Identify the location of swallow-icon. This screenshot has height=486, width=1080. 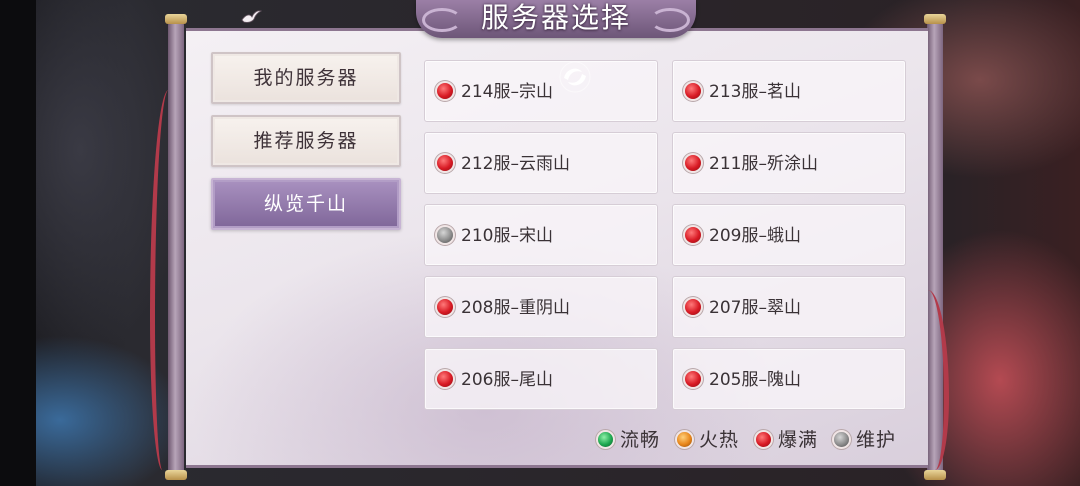
(251, 16).